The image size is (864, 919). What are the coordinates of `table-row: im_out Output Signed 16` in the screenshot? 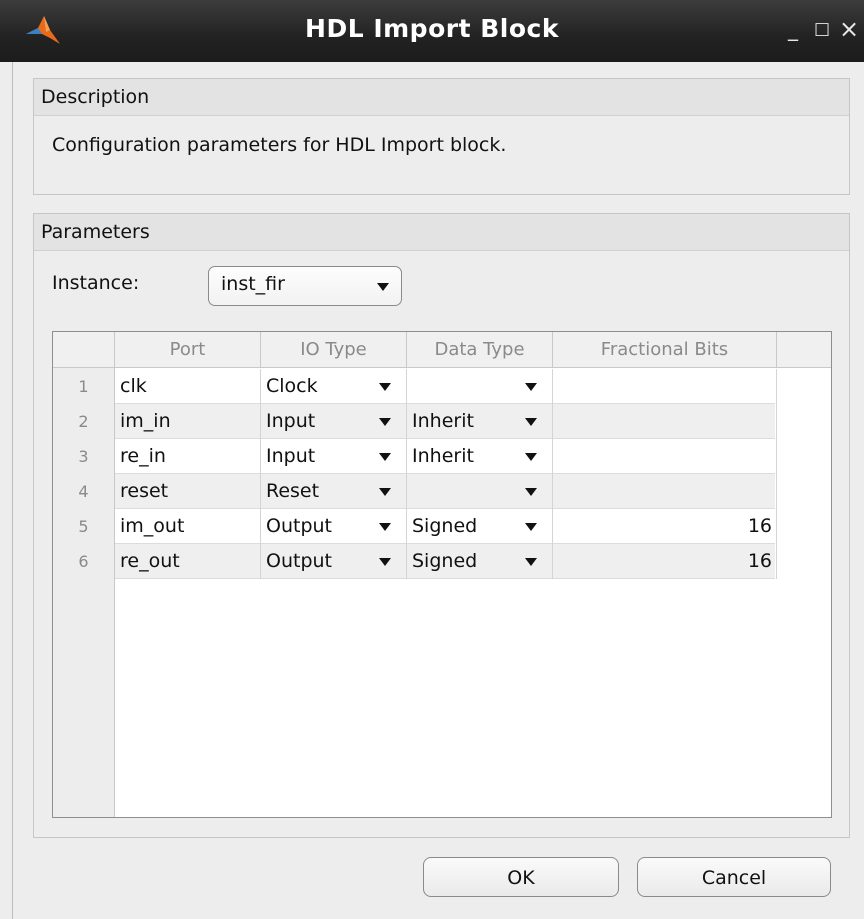 It's located at (446, 526).